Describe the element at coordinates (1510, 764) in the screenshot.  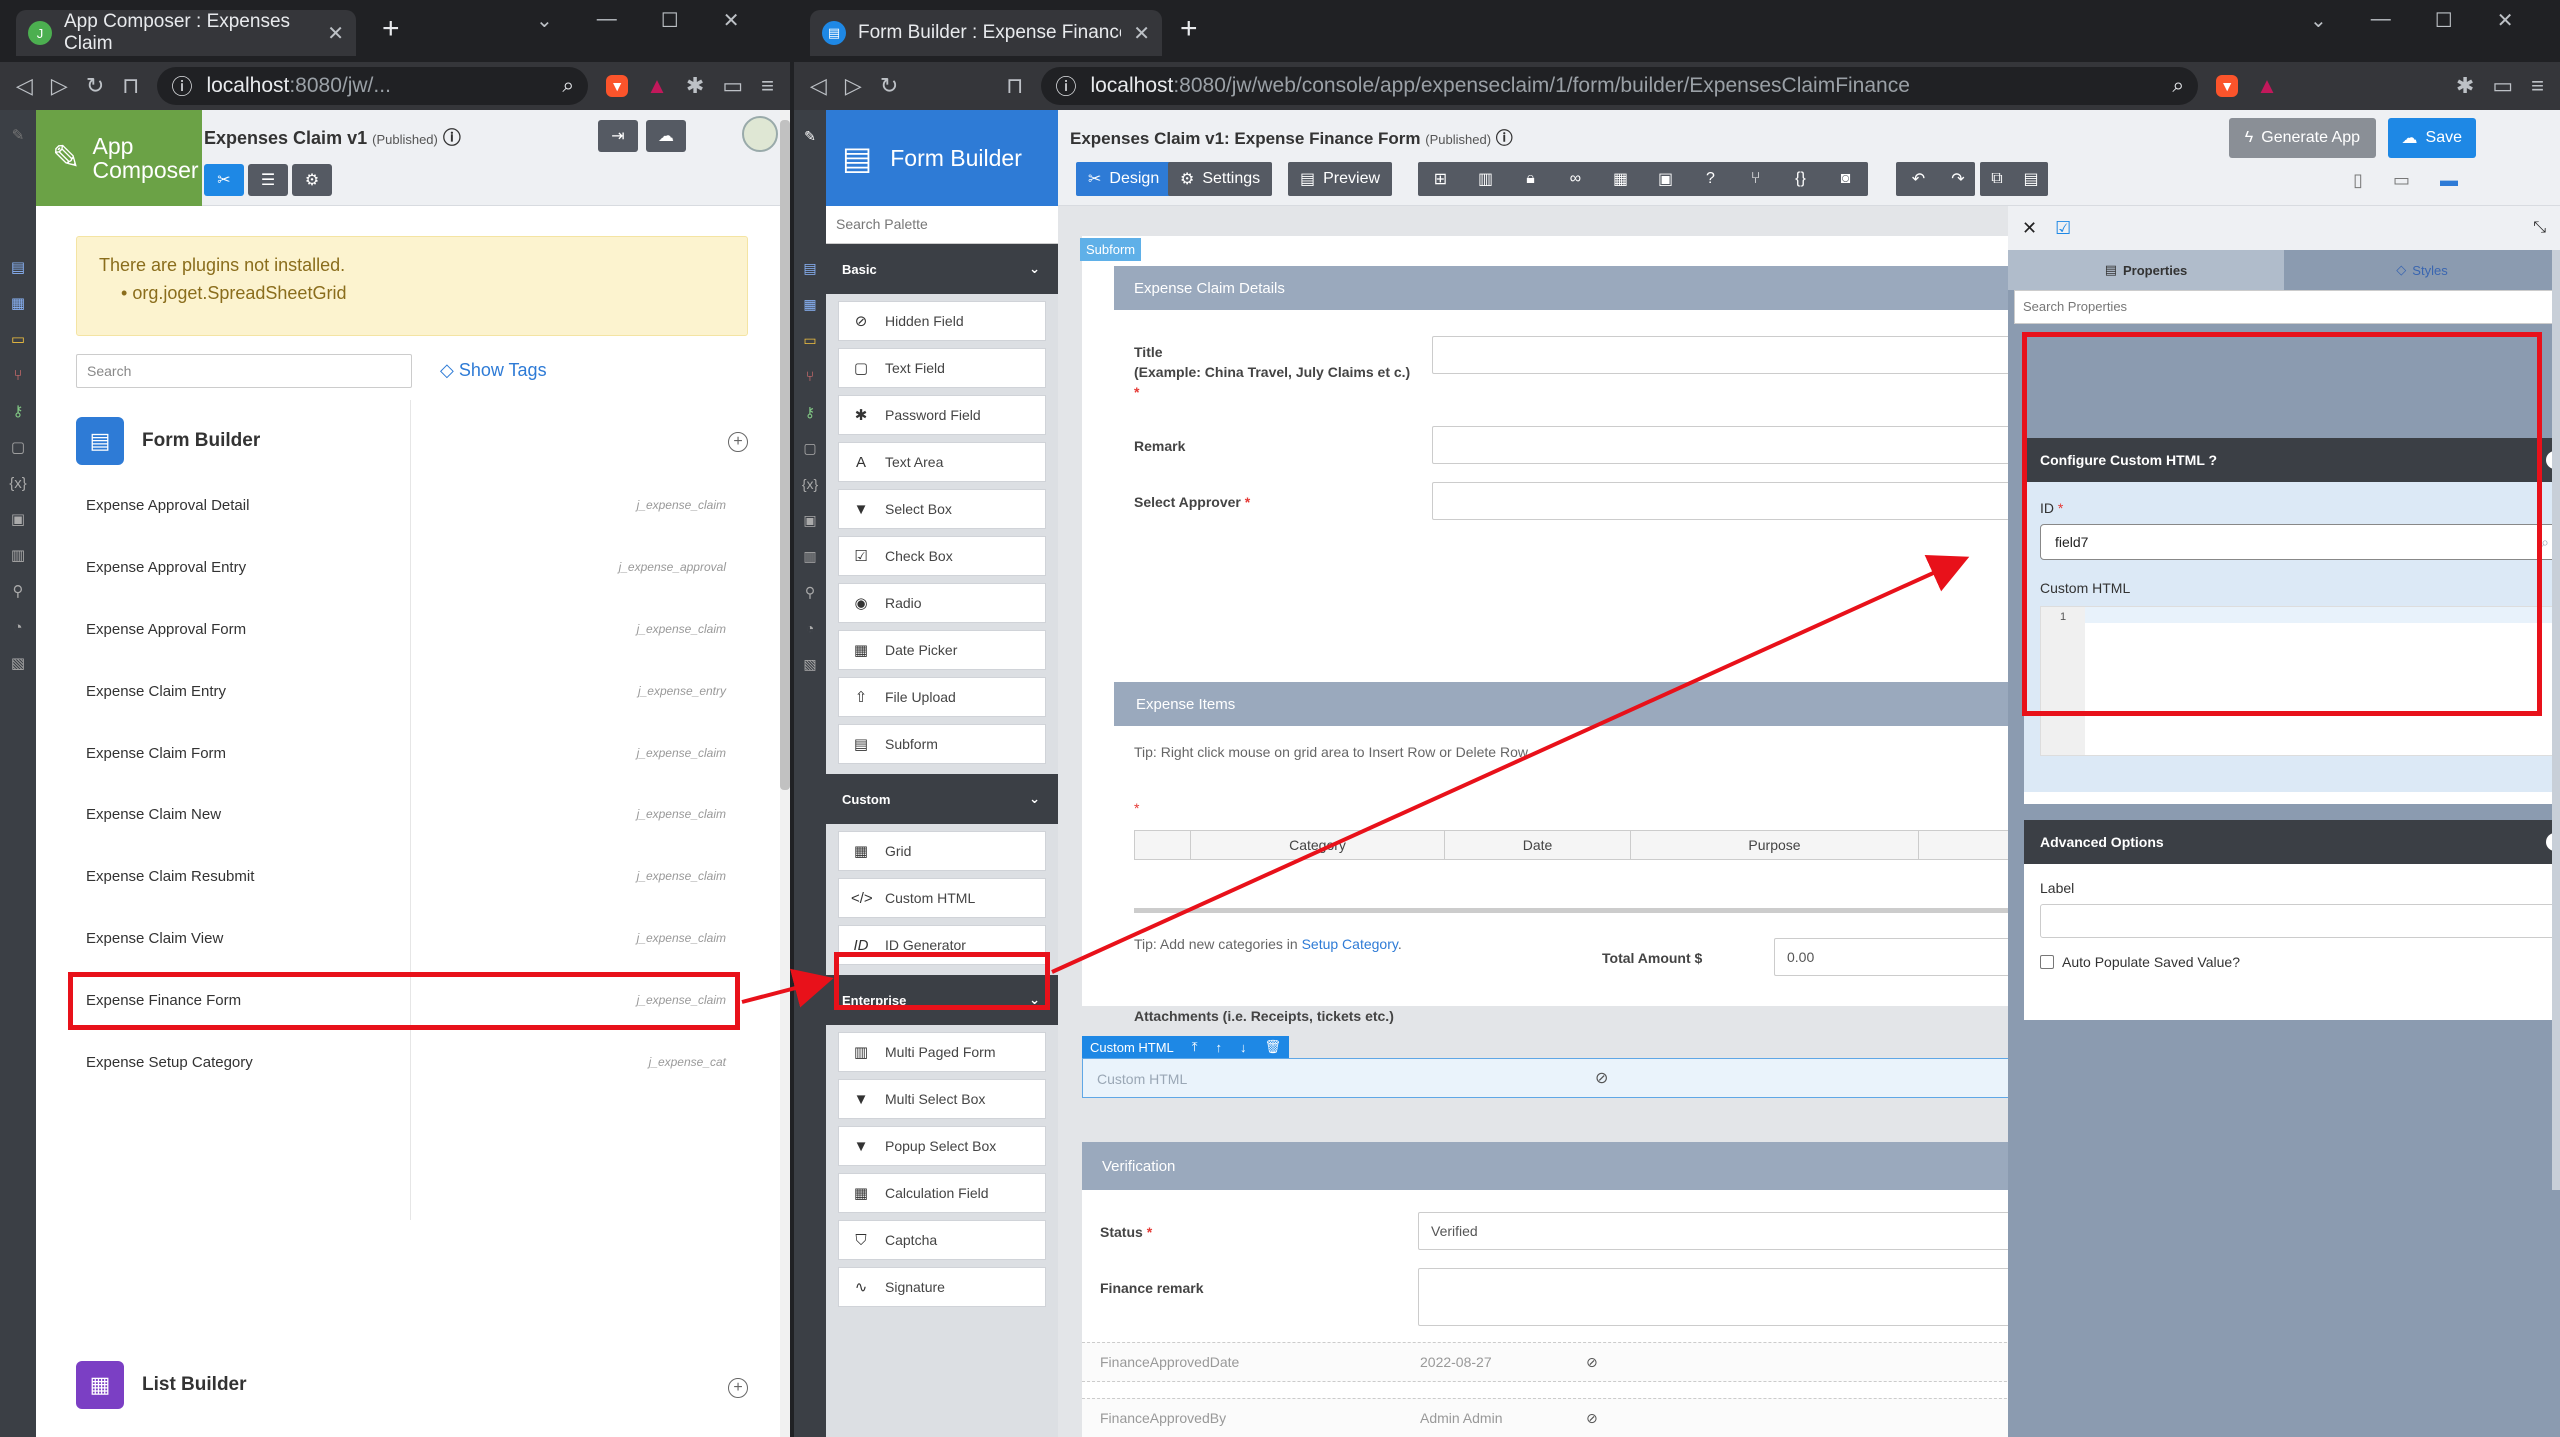
I see `arrow-palette-to-properties` at that location.